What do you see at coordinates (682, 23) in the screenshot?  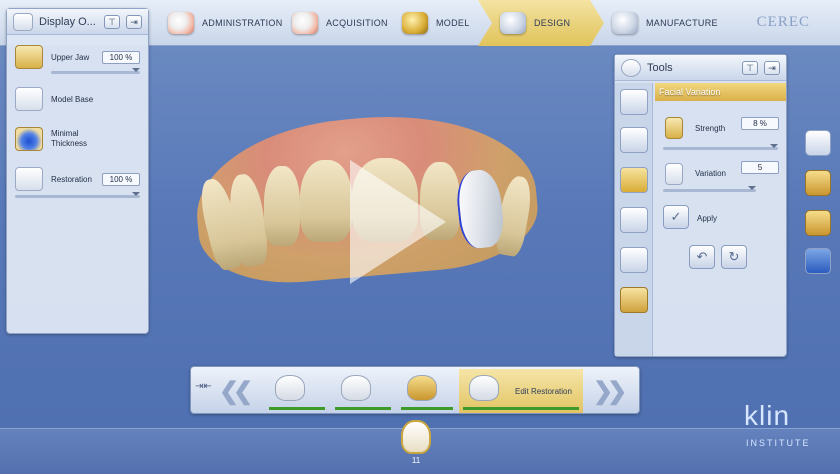 I see `step-manufacture-label: MANUFACTURE` at bounding box center [682, 23].